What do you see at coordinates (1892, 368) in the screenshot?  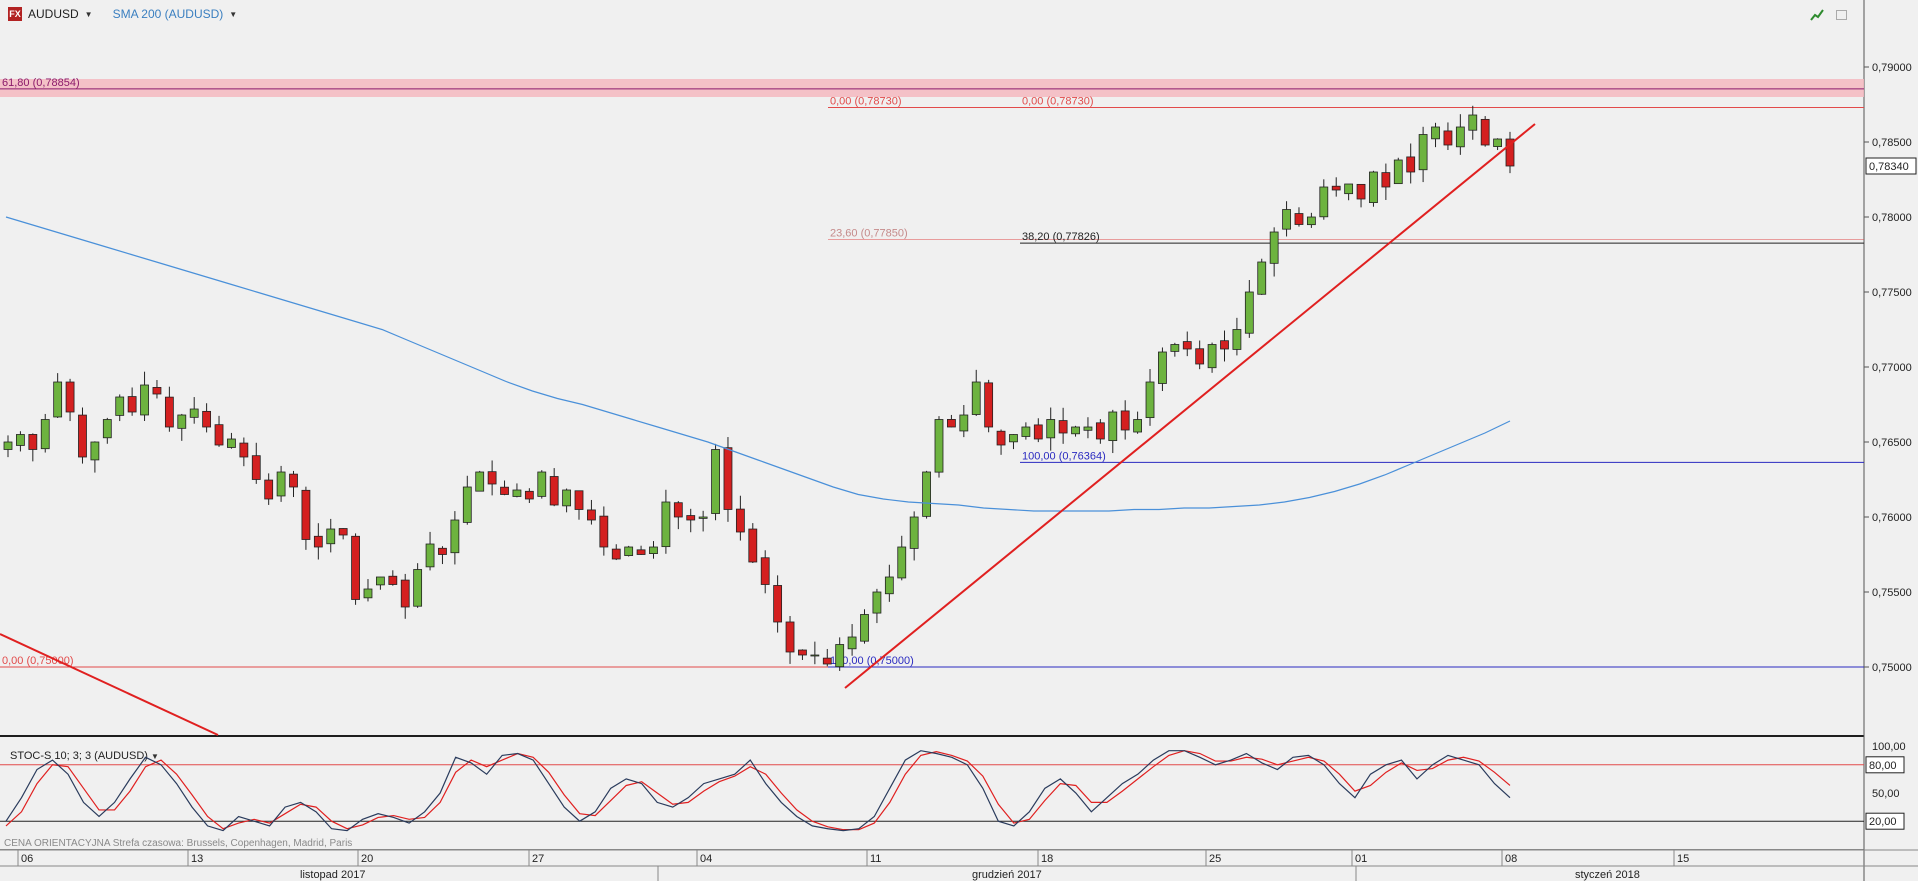 I see `price-tick-label: 0,77000` at bounding box center [1892, 368].